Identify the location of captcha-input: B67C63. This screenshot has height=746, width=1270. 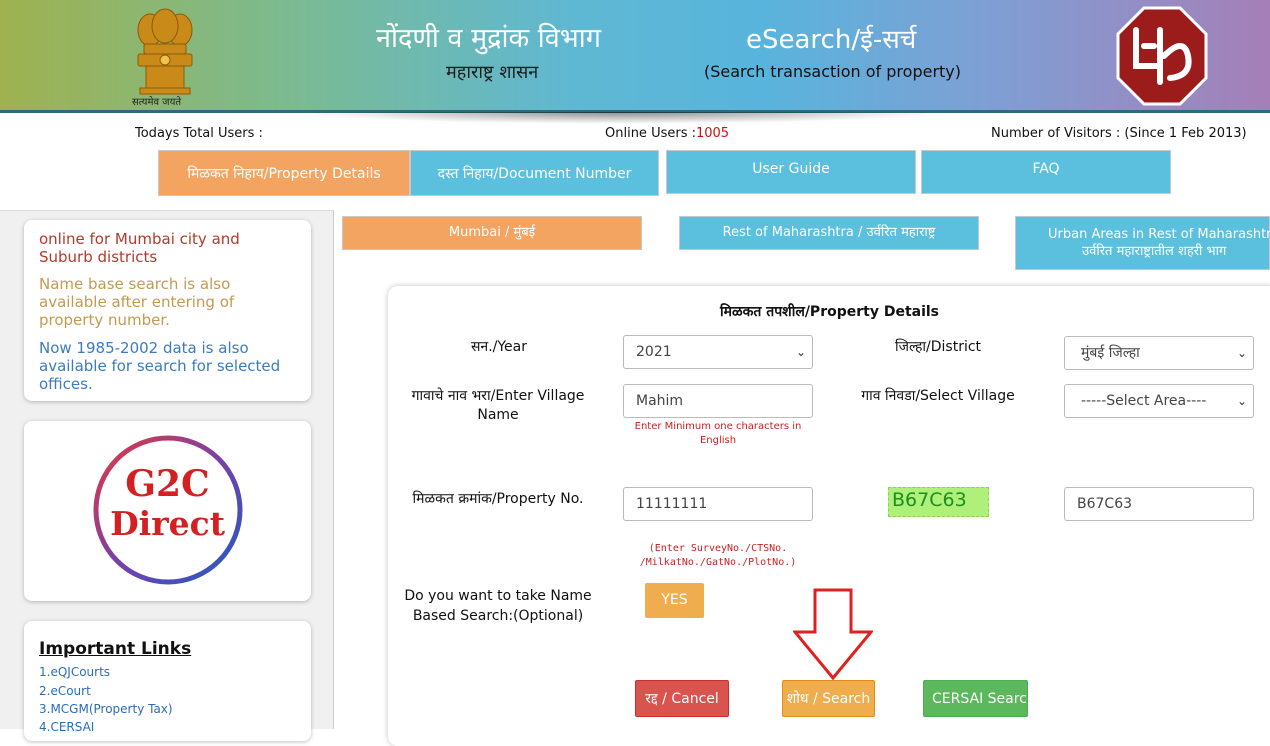
(1159, 504).